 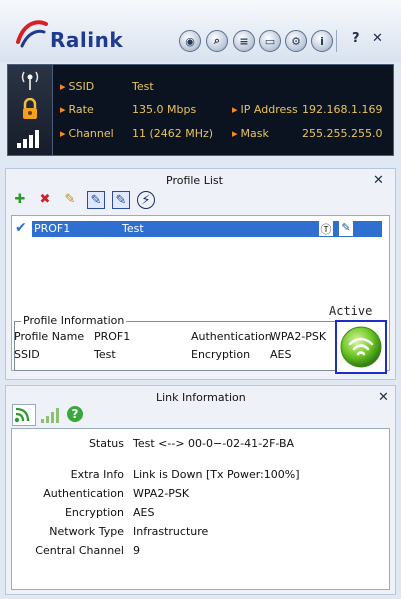 I want to click on help-button: ?, so click(x=356, y=38).